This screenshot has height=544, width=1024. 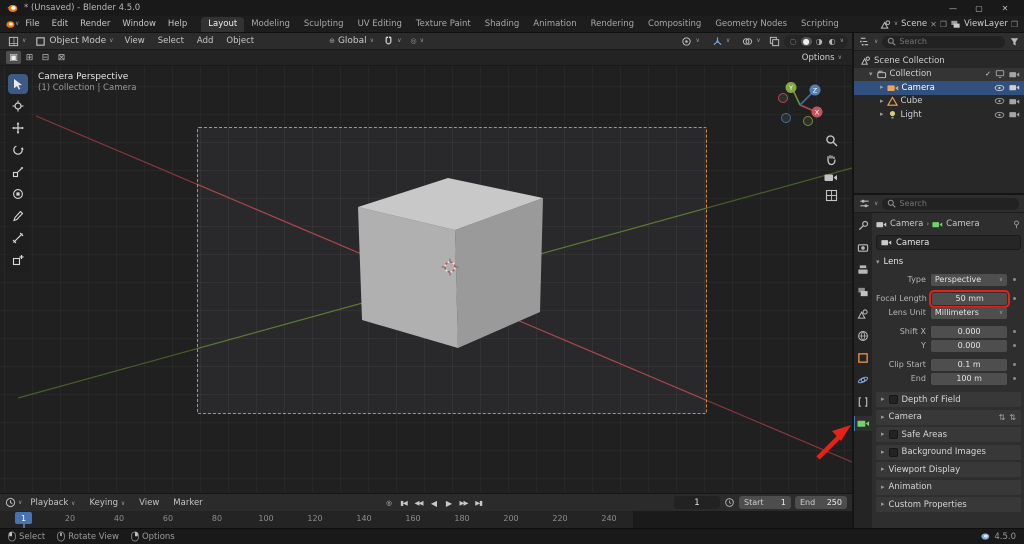 What do you see at coordinates (882, 101) in the screenshot?
I see `cube-expand-icon: ▸` at bounding box center [882, 101].